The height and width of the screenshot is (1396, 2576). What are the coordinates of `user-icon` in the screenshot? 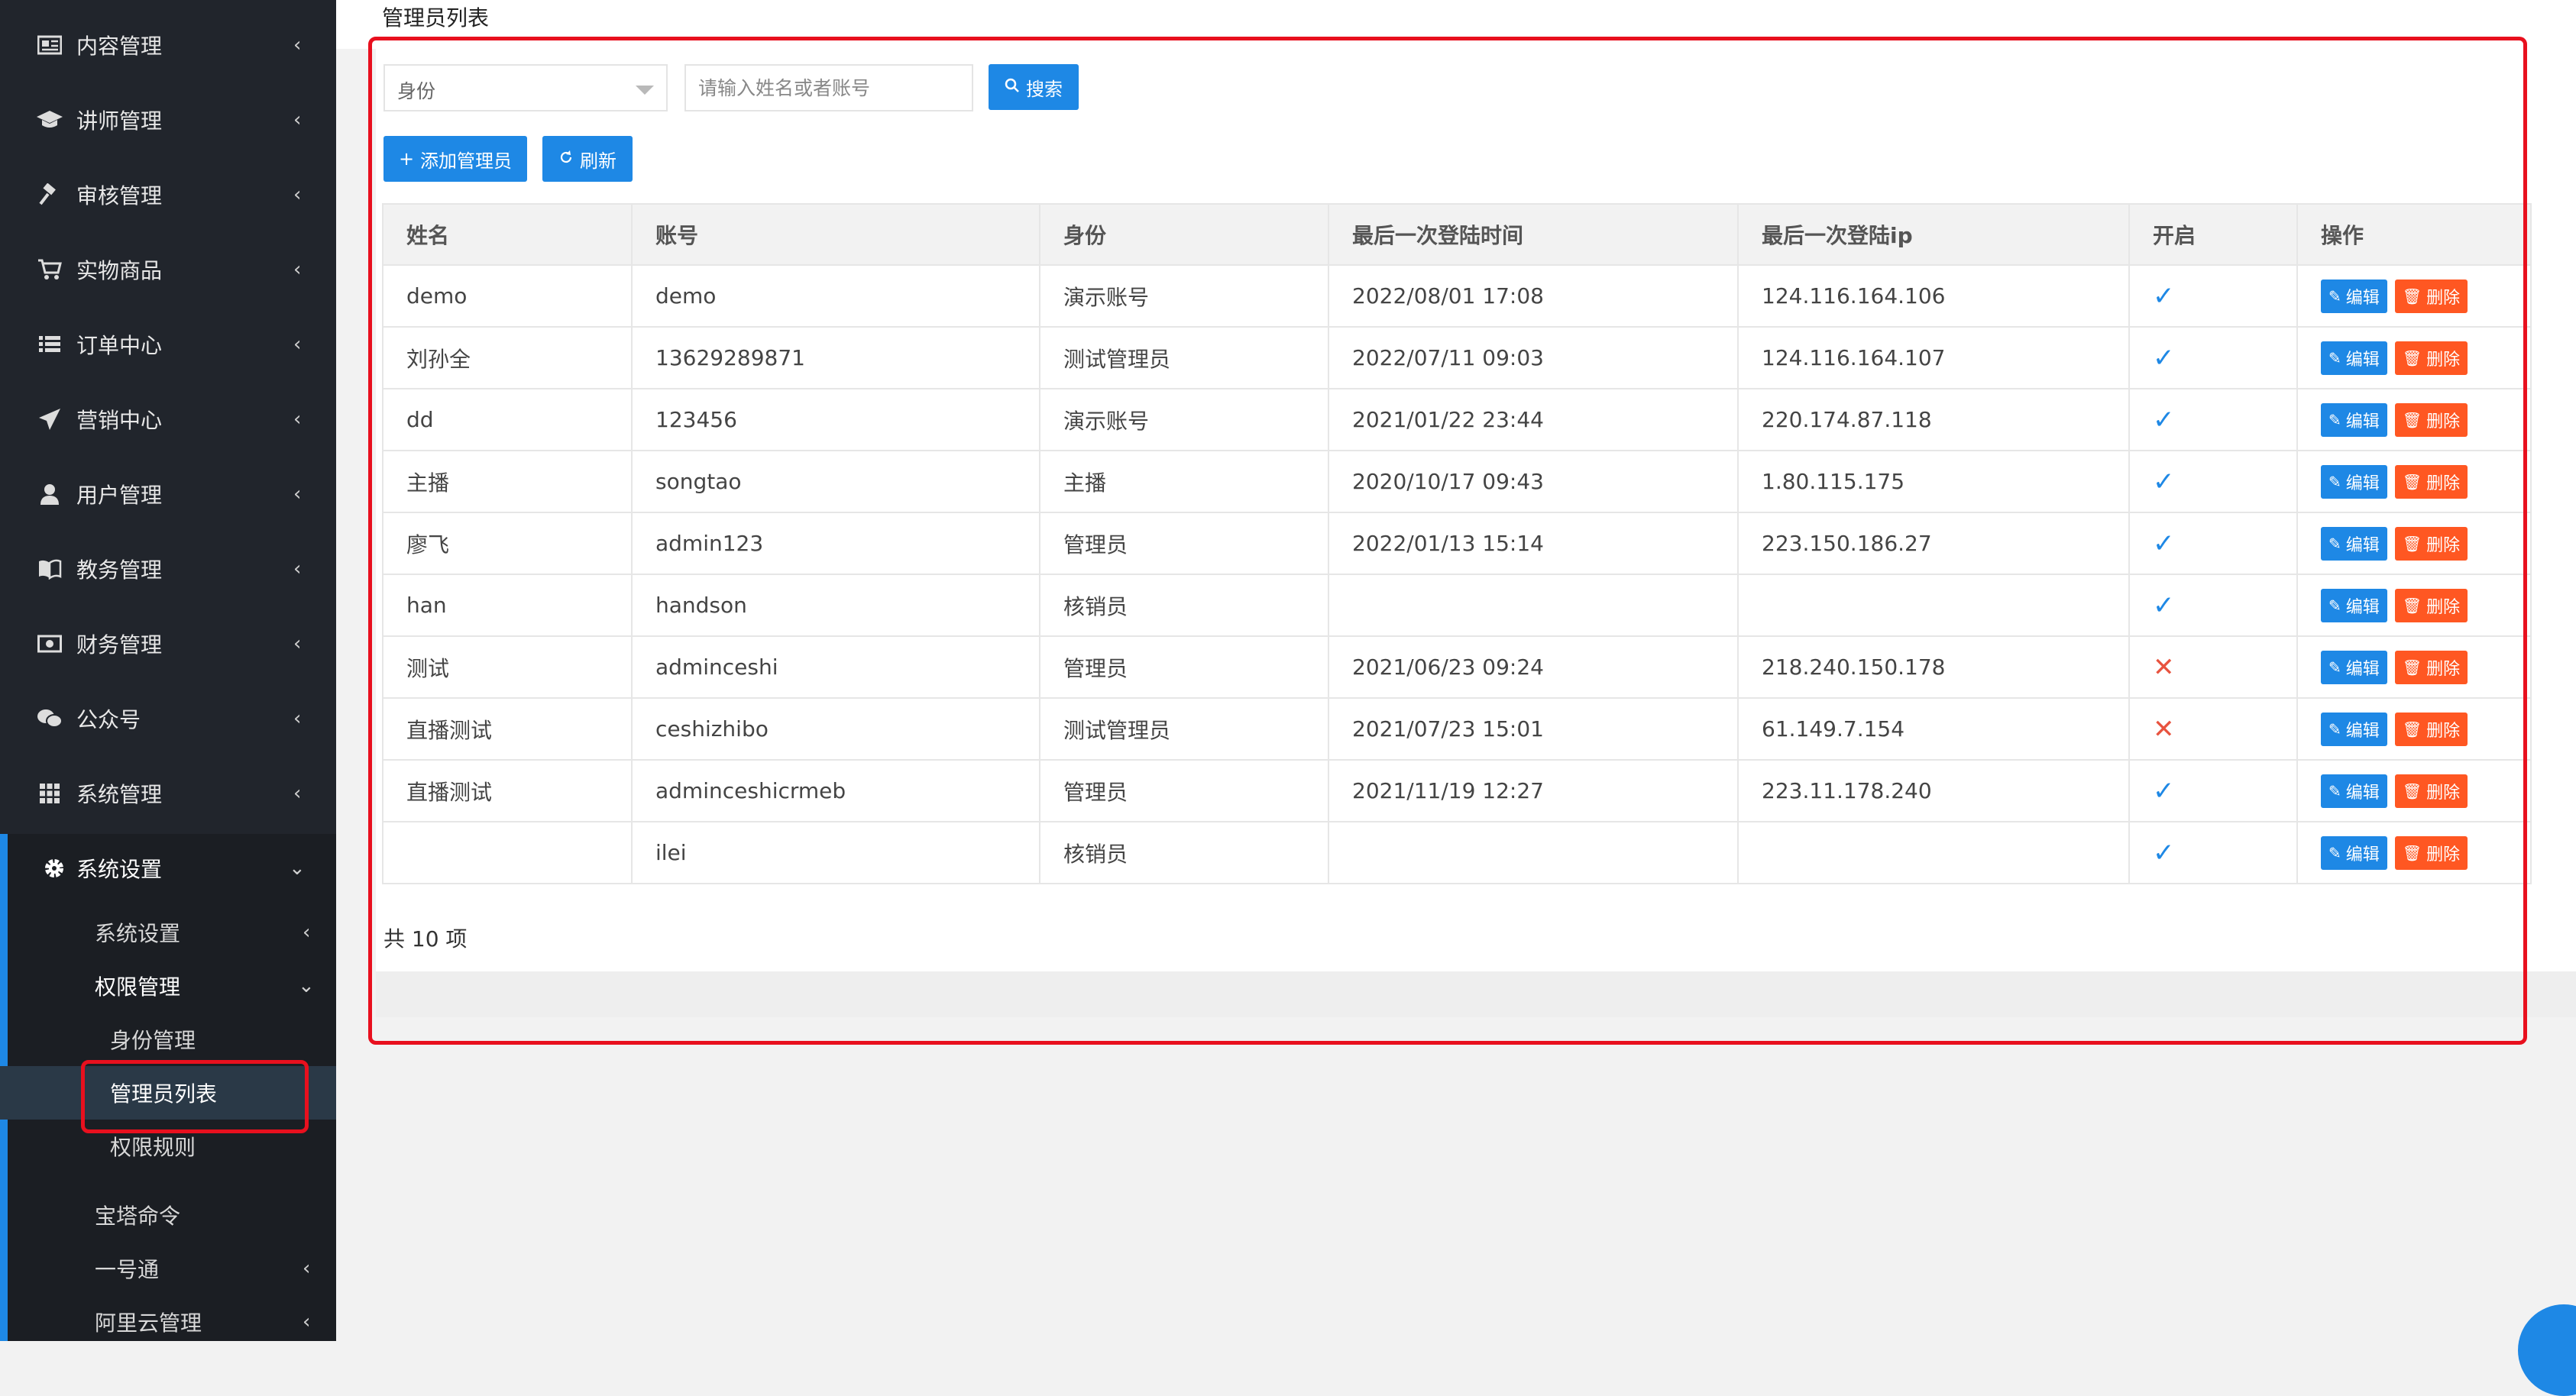 It's located at (49, 494).